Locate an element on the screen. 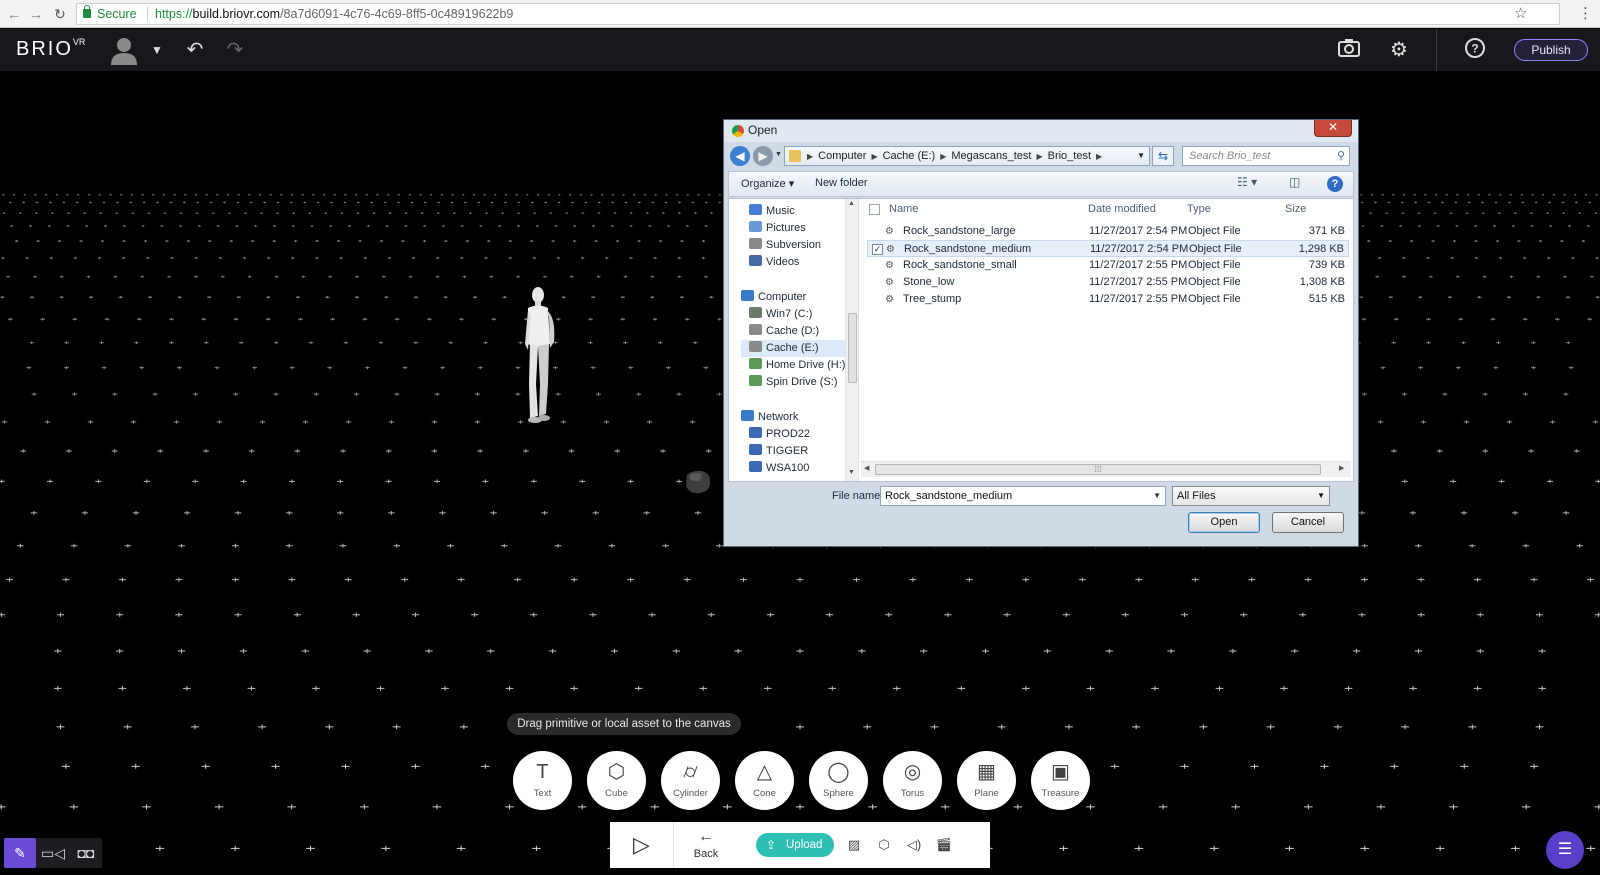 This screenshot has width=1600, height=875. help-icon: ? is located at coordinates (1475, 50).